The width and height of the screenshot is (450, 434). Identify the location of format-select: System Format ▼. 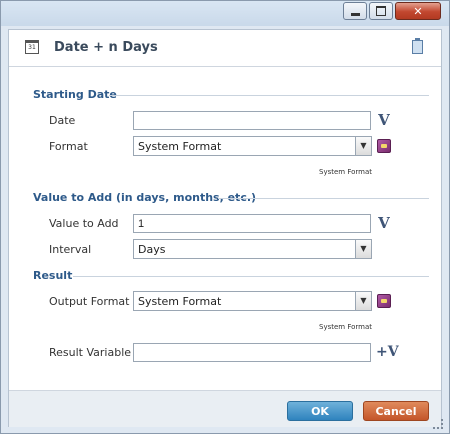
(252, 146).